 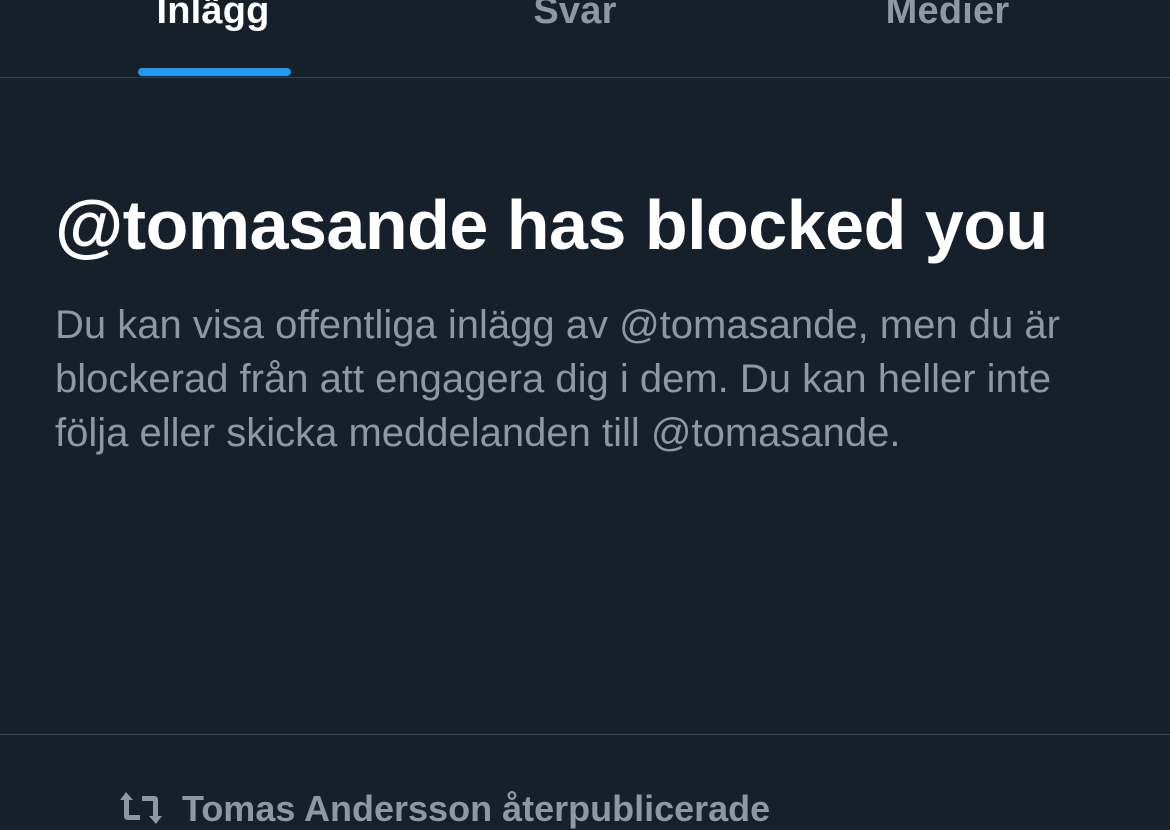 What do you see at coordinates (947, 39) in the screenshot?
I see `tab-media: Medier` at bounding box center [947, 39].